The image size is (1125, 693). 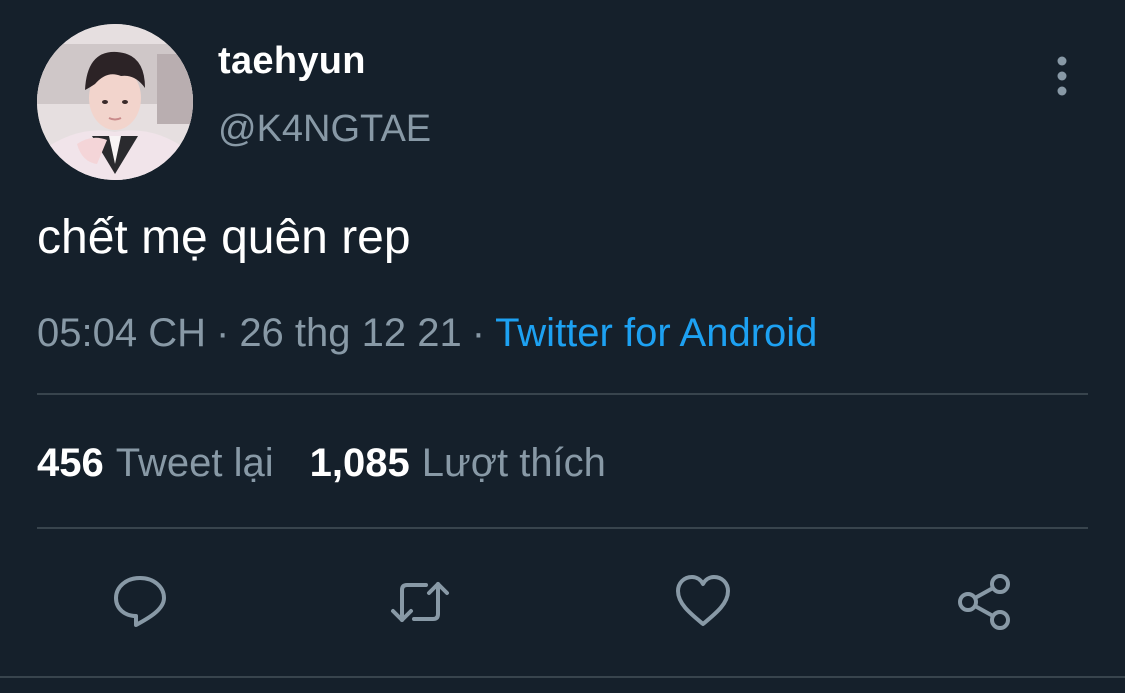 What do you see at coordinates (121, 333) in the screenshot?
I see `tweet-time: 05:04 CH` at bounding box center [121, 333].